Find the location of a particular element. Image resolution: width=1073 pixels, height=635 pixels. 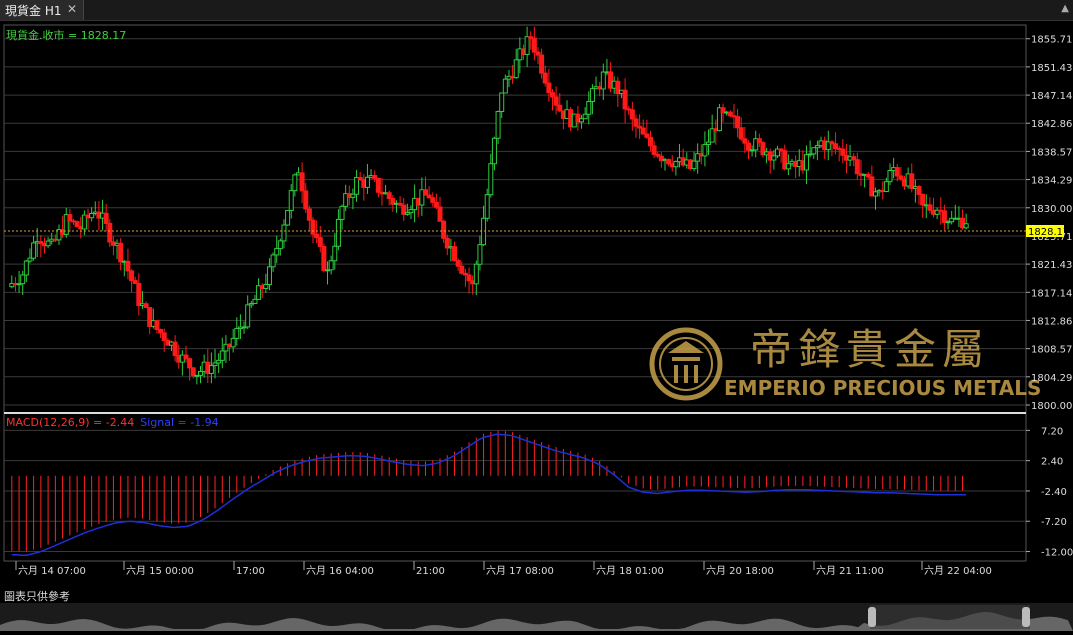

chart-navigator is located at coordinates (536, 617).